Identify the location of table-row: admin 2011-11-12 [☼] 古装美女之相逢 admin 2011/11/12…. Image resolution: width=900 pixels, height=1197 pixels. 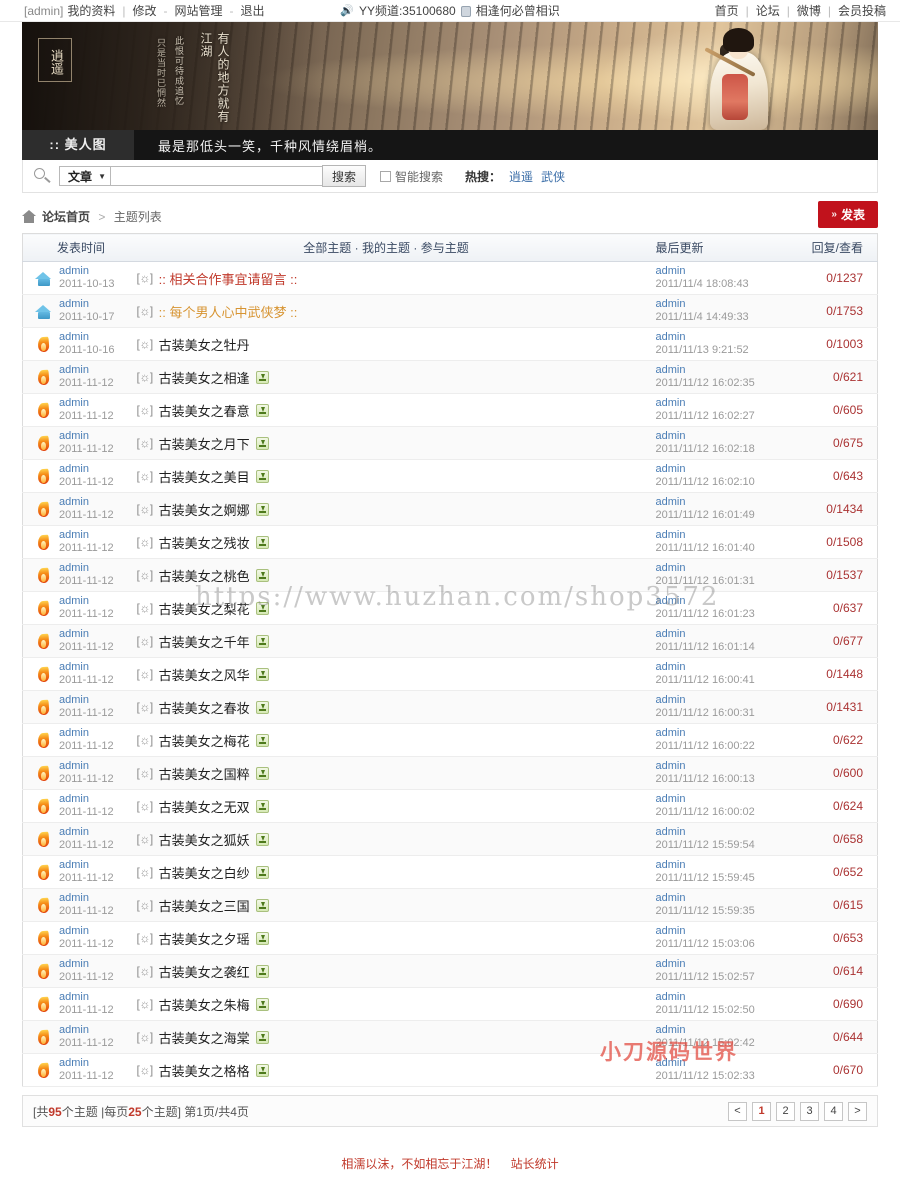
(450, 377).